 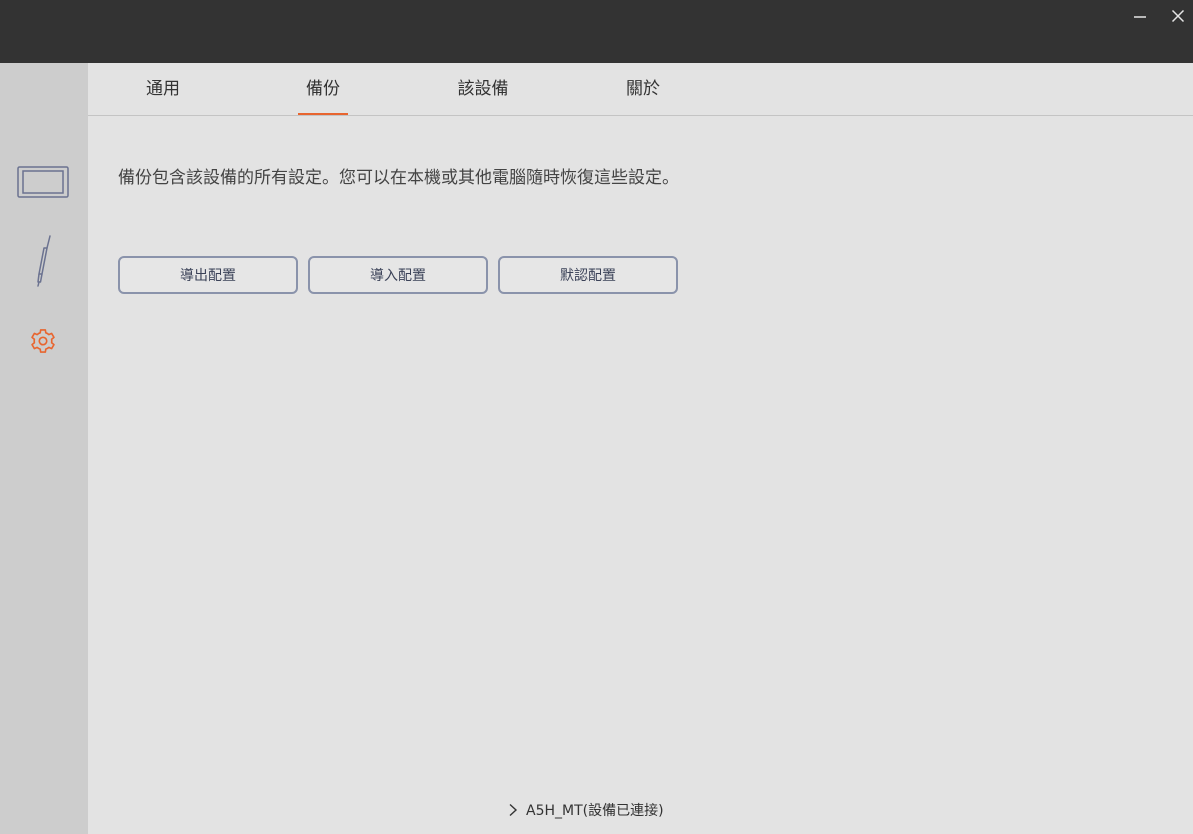 I want to click on default-config-button: 默認配置, so click(x=588, y=275).